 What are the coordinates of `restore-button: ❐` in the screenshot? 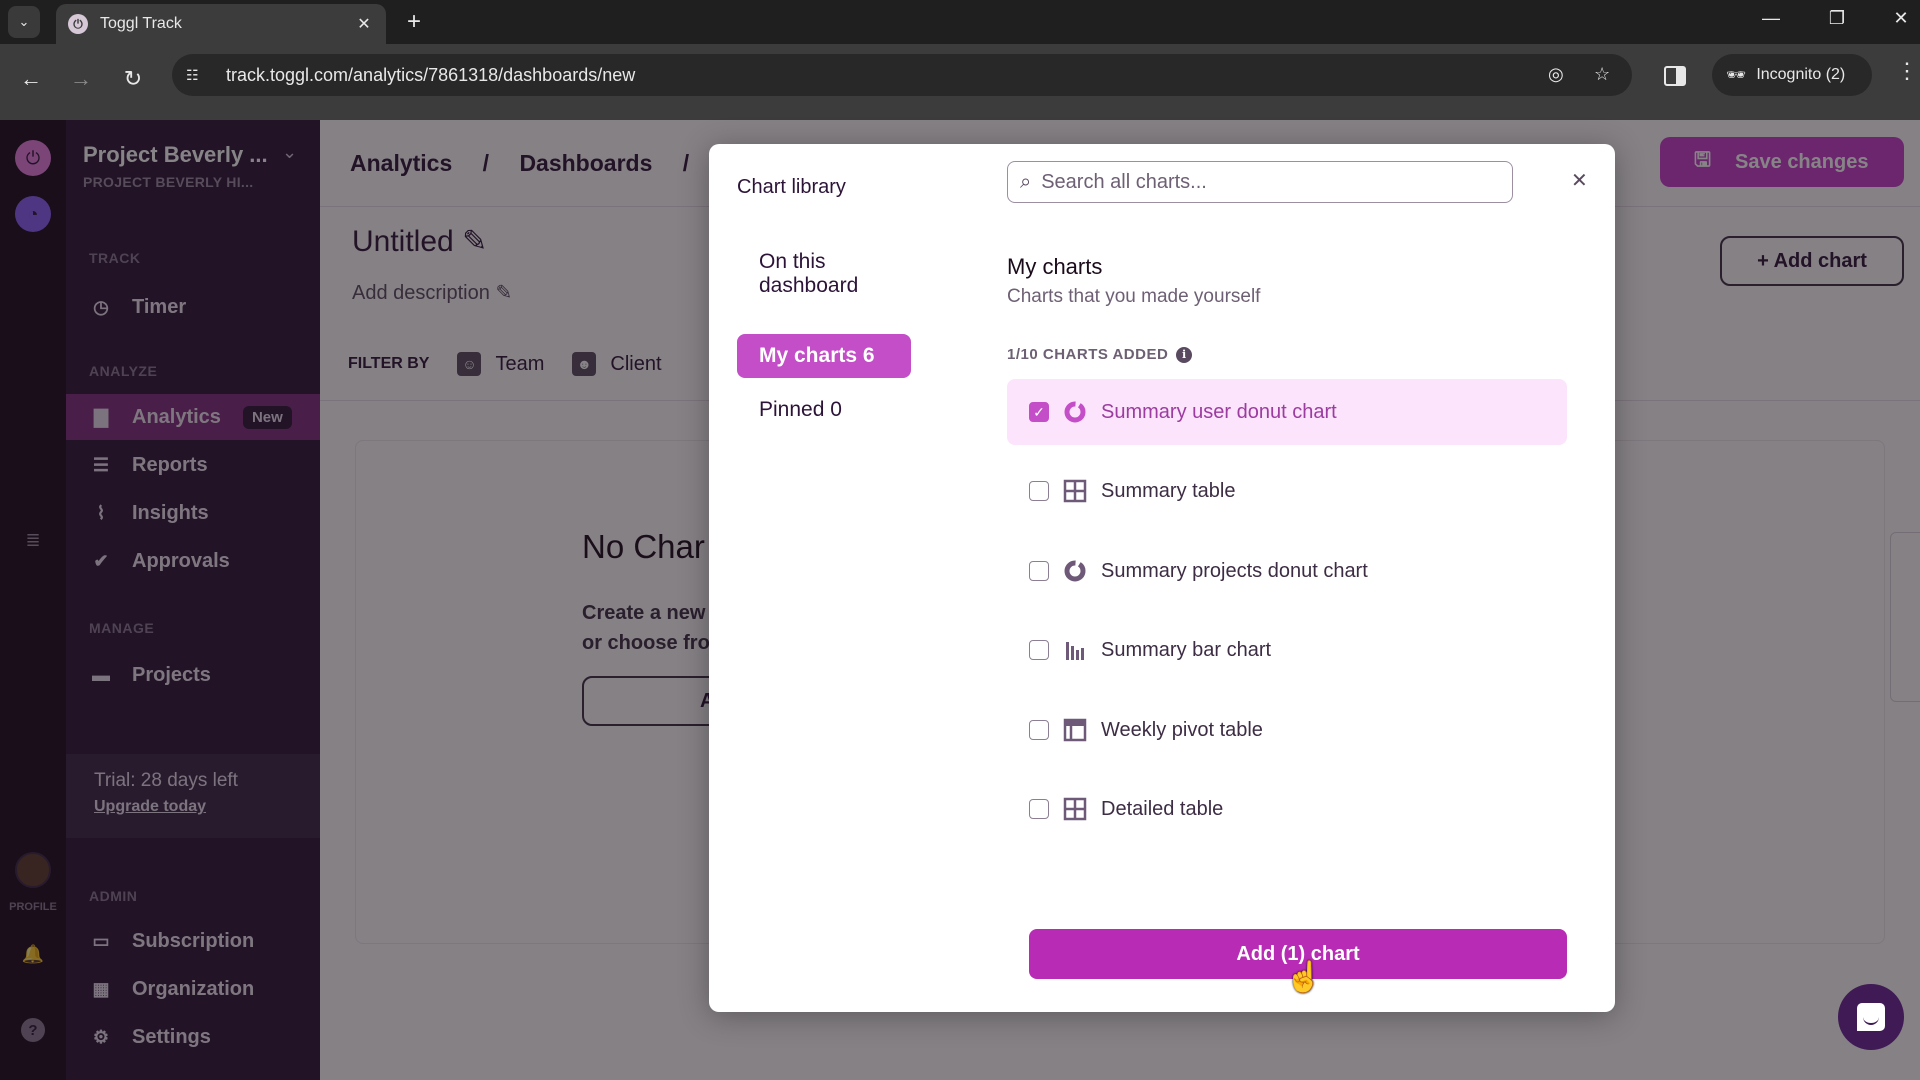 It's located at (1837, 18).